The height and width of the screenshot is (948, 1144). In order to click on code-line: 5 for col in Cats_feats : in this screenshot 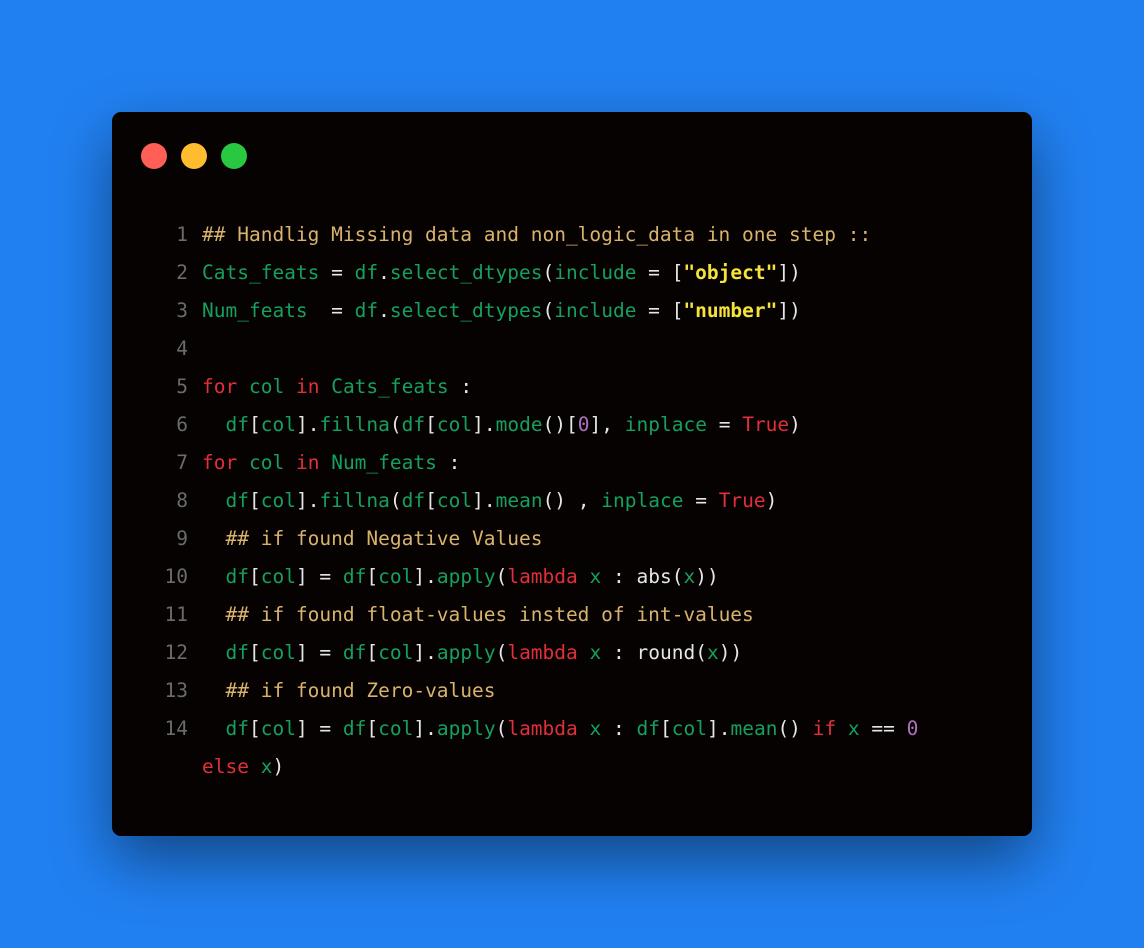, I will do `click(572, 387)`.